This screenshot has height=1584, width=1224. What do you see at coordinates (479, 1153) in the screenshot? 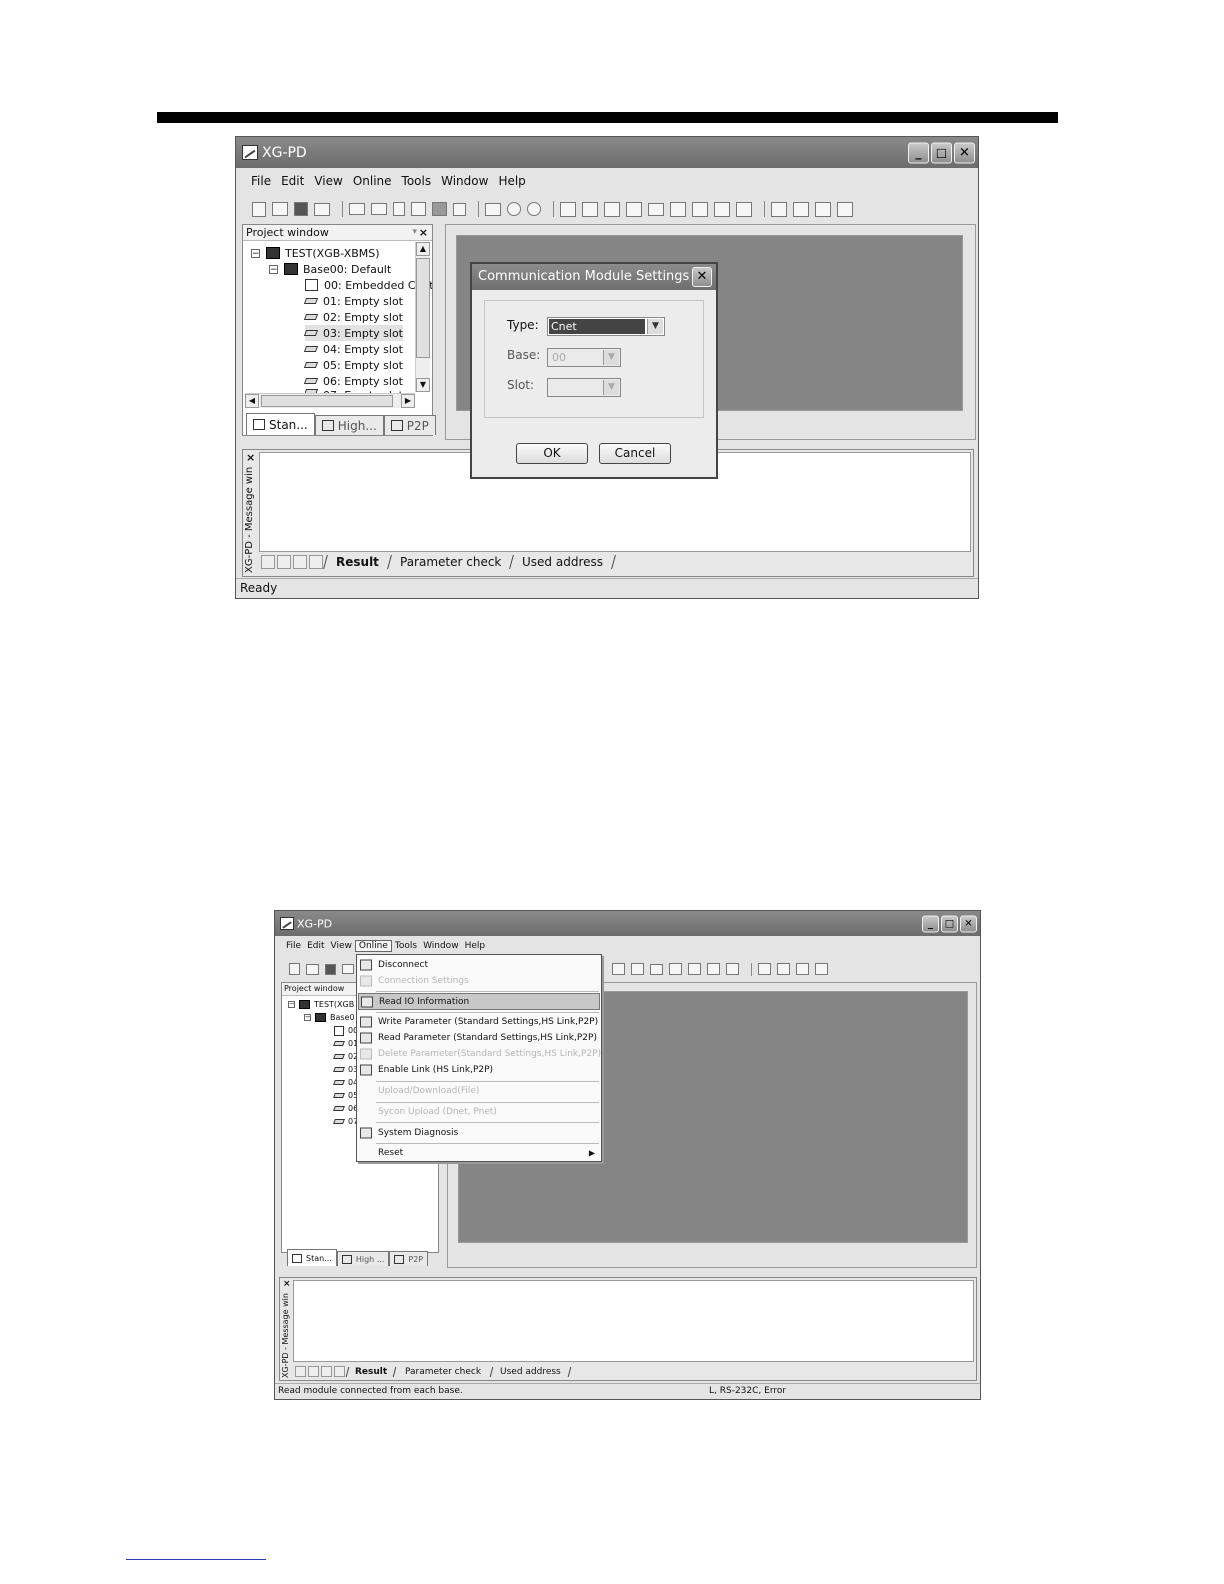
I see `menu-item-reset: Reset ▶` at bounding box center [479, 1153].